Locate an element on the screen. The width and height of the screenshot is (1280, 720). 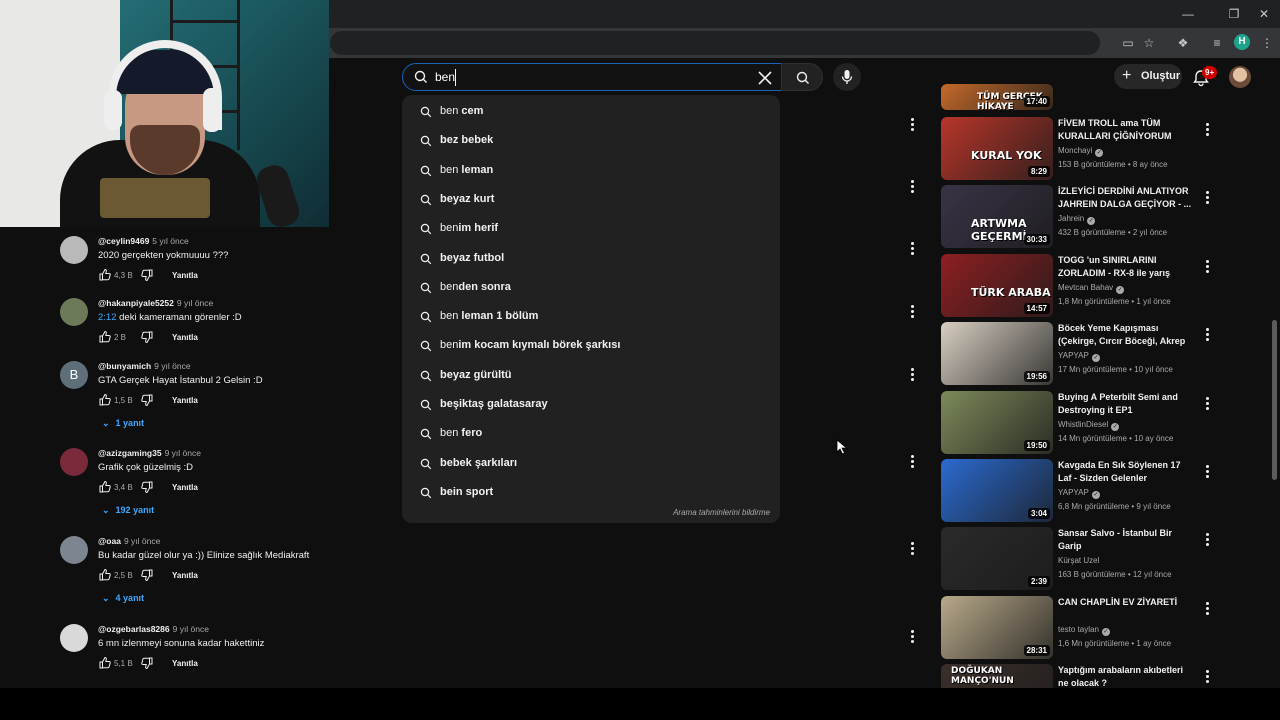
scrollbar-thumb is located at coordinates (1274, 400).